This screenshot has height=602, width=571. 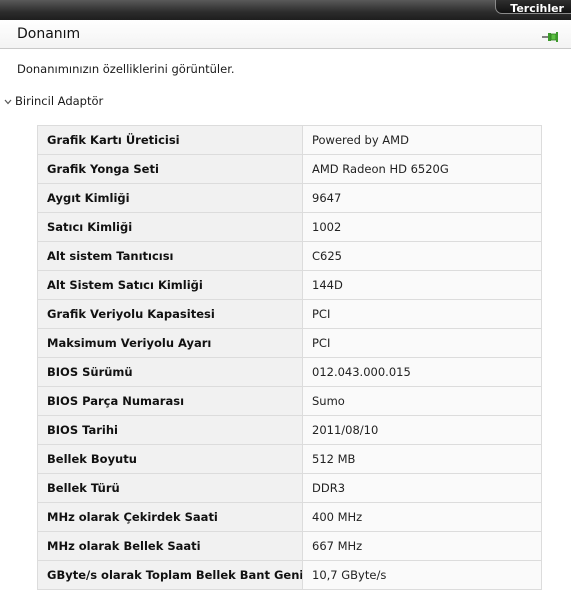 I want to click on property-value: 012.043.000.015, so click(x=422, y=372).